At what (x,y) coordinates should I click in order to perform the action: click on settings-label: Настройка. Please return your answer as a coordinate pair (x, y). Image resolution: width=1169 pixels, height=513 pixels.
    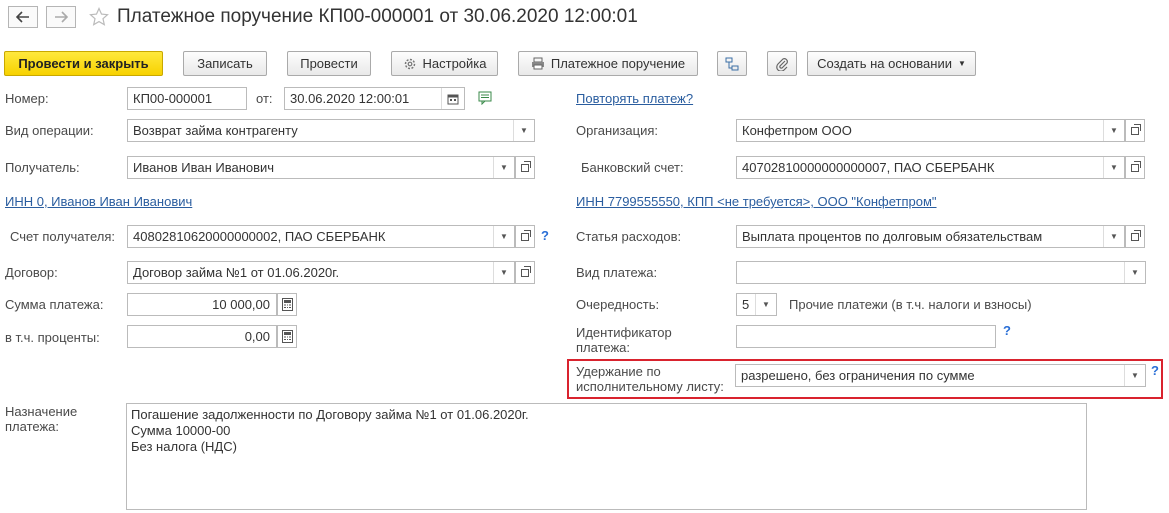
    Looking at the image, I should click on (454, 63).